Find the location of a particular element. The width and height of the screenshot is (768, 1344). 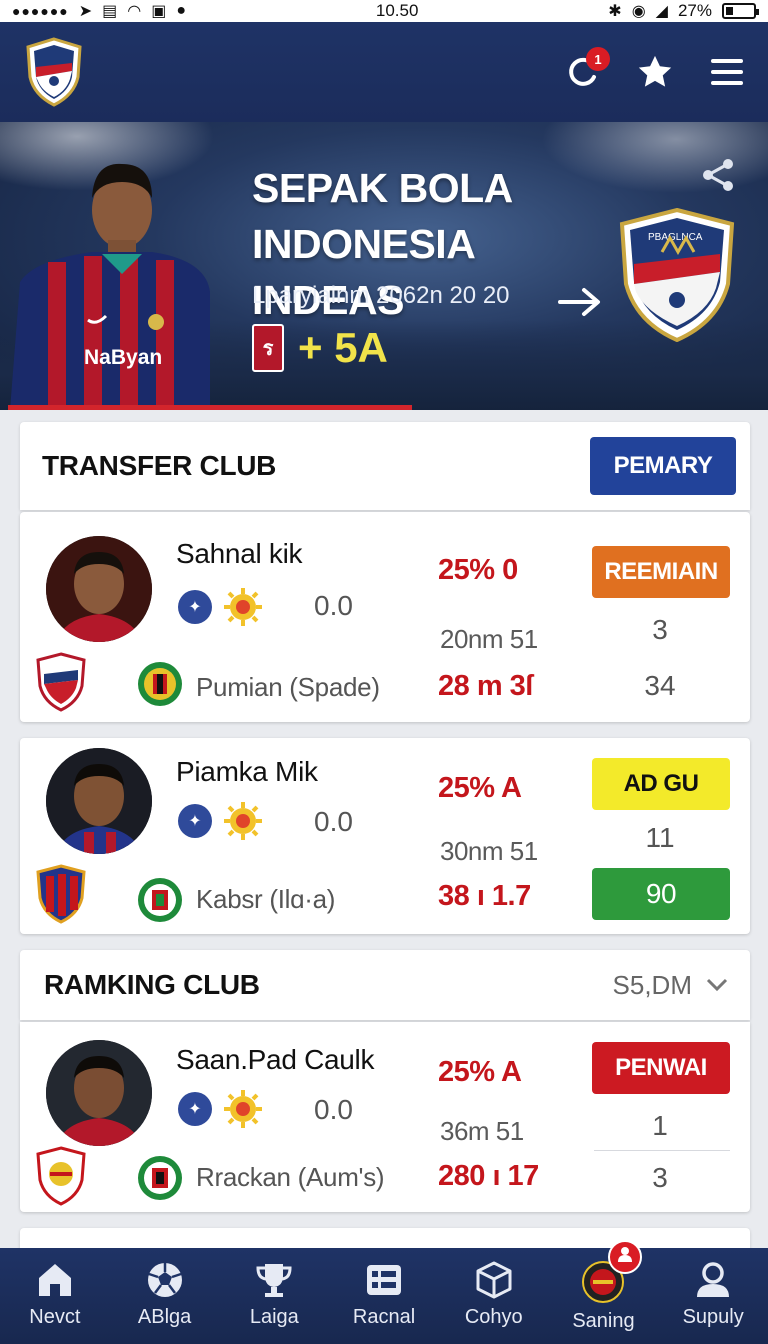

alarm-icon: ◉ is located at coordinates (638, 11).